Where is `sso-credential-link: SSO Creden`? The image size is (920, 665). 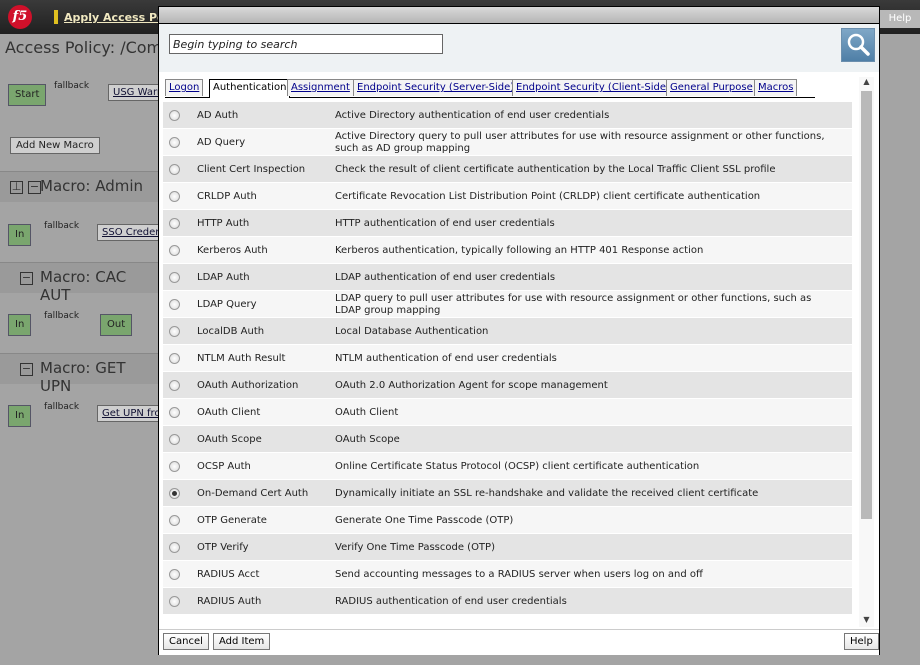 sso-credential-link: SSO Creden is located at coordinates (132, 232).